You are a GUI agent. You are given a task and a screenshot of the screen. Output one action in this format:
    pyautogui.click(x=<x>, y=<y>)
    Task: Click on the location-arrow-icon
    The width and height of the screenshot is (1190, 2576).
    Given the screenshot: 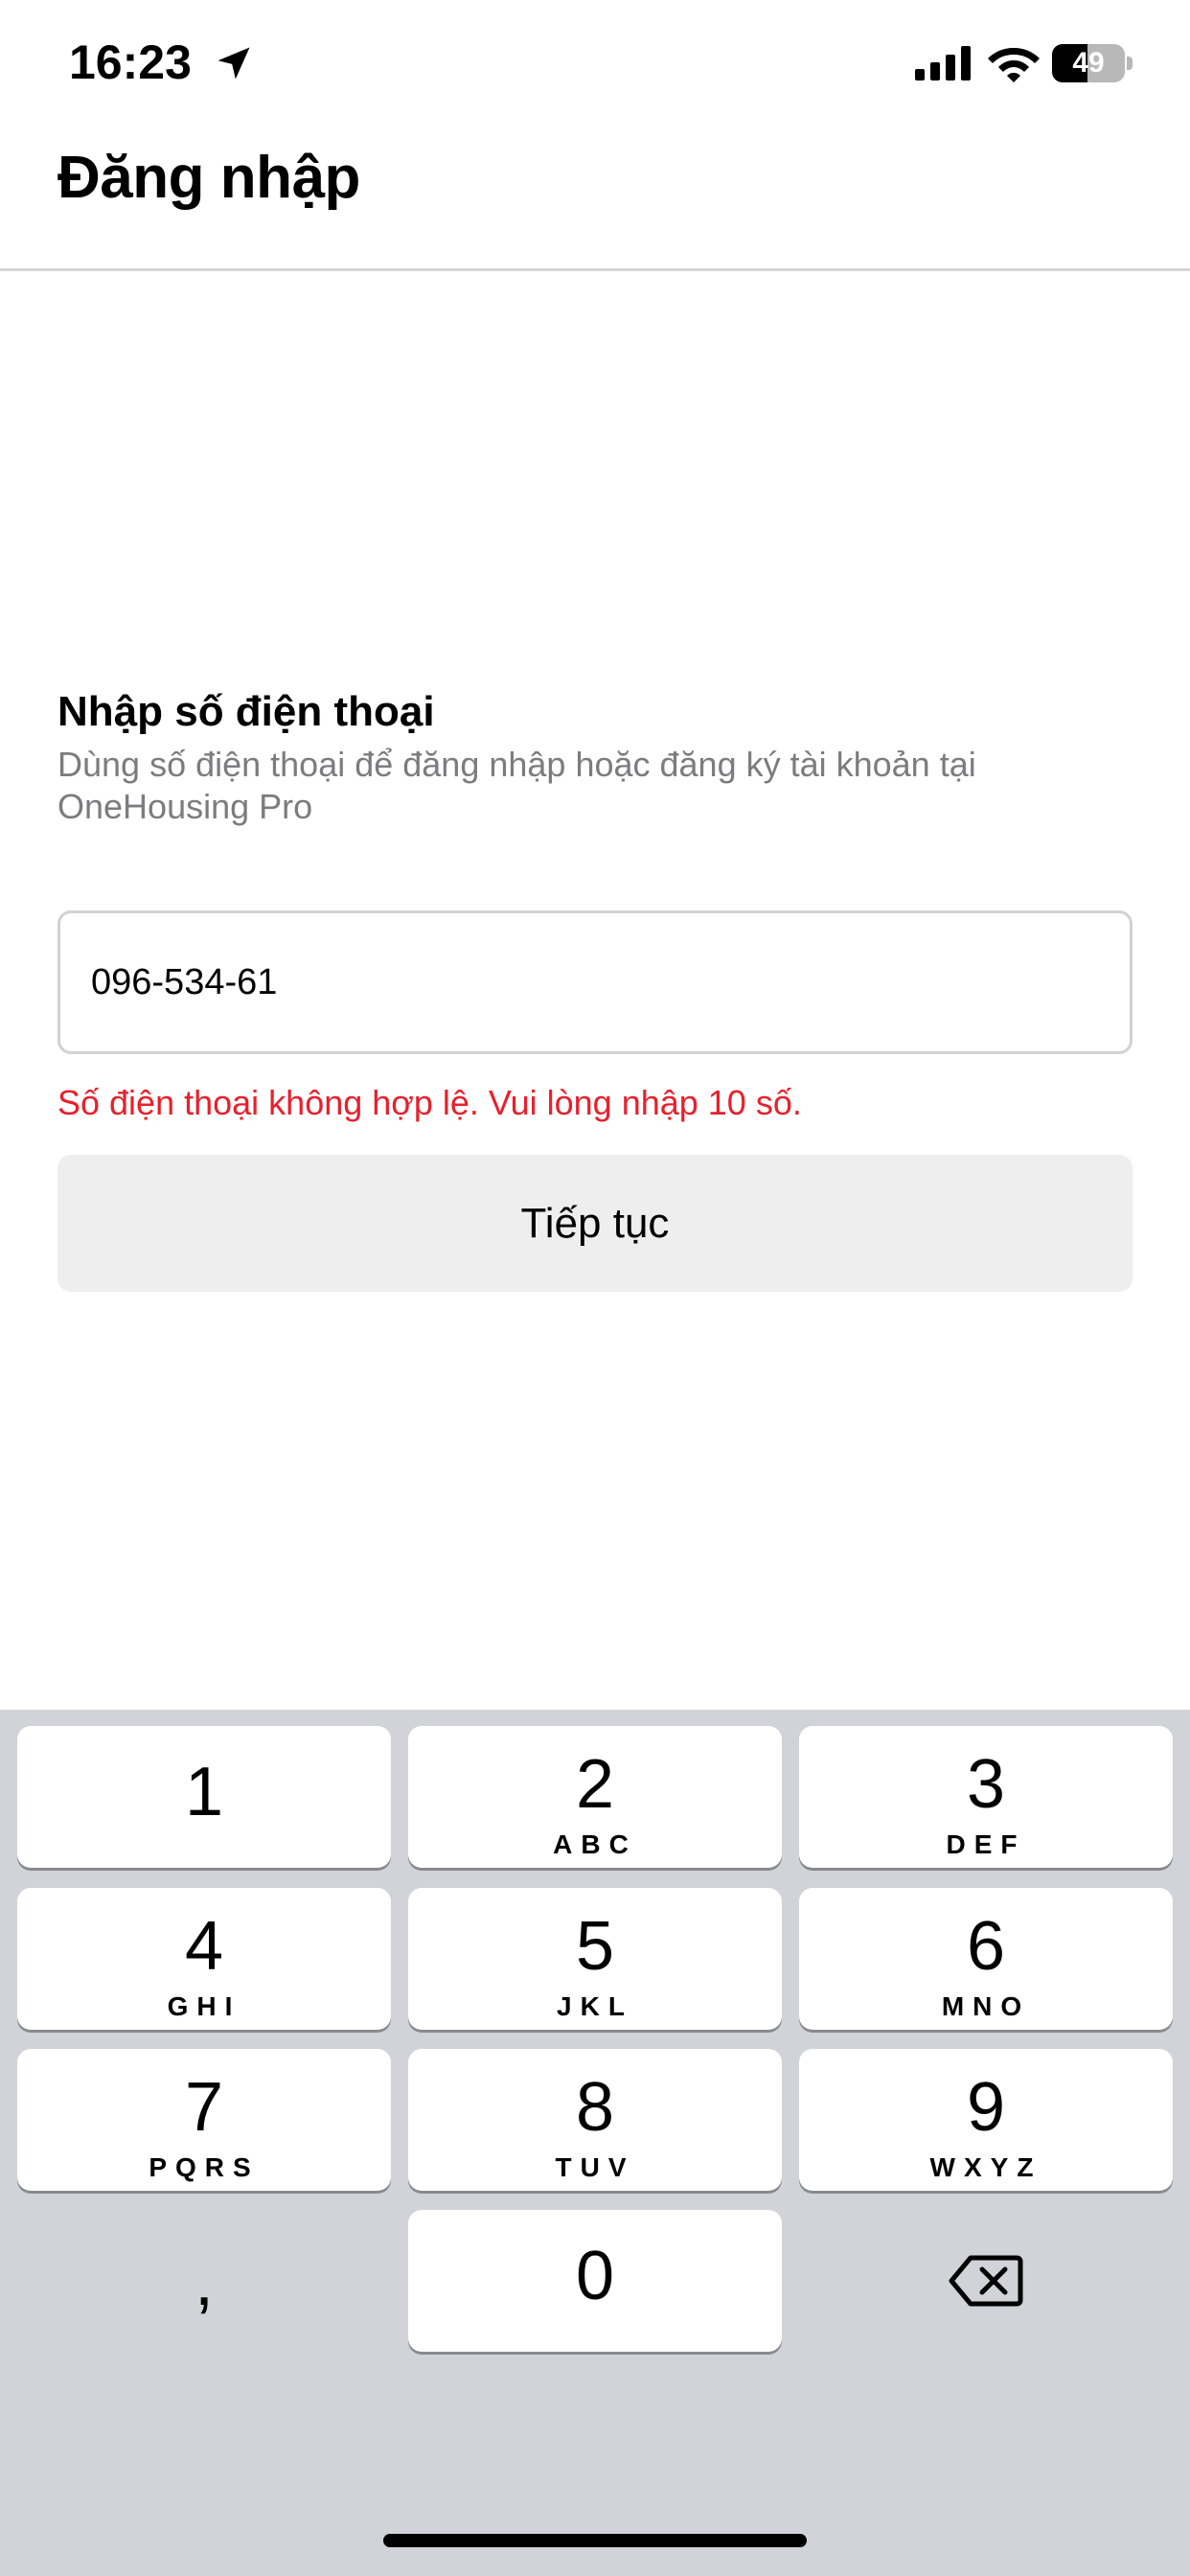 What is the action you would take?
    pyautogui.click(x=234, y=63)
    